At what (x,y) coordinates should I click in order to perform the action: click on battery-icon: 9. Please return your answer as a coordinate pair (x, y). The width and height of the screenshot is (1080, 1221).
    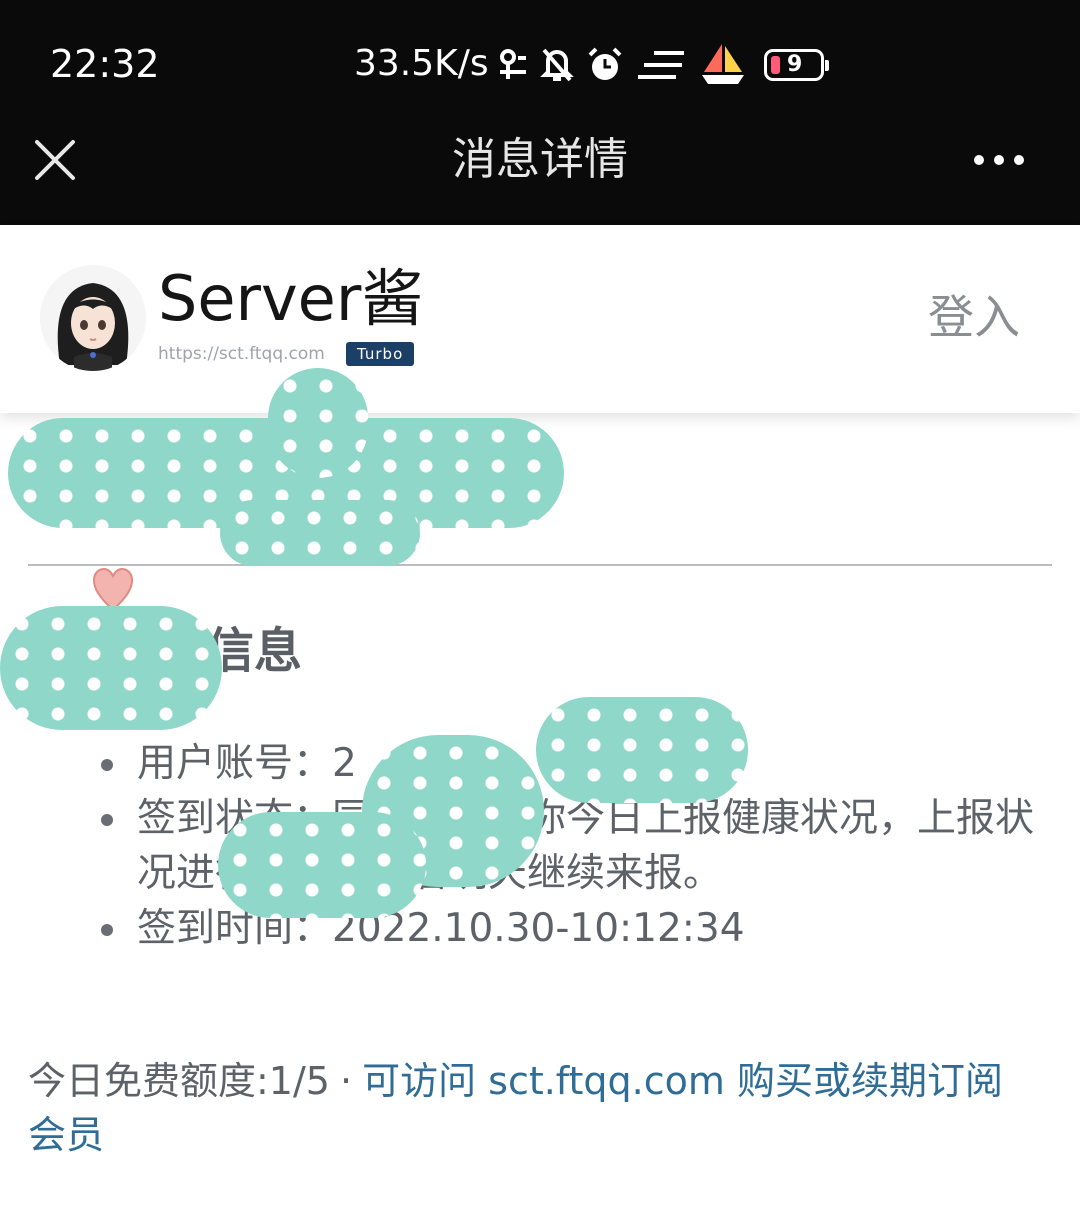
    Looking at the image, I should click on (796, 65).